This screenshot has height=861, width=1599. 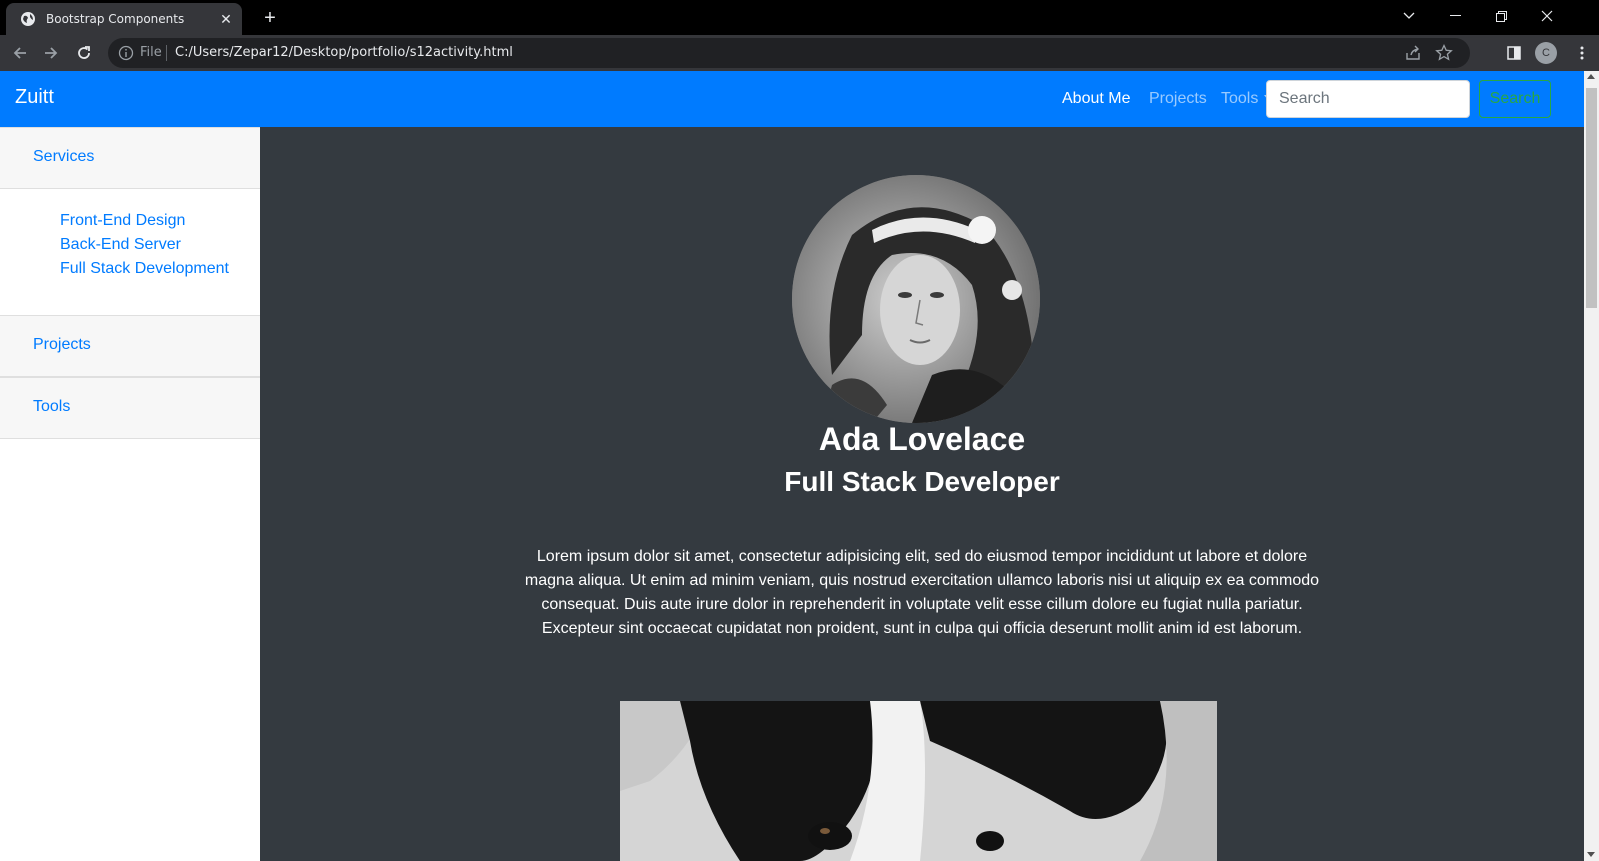 What do you see at coordinates (1514, 53) in the screenshot?
I see `side-panel-icon` at bounding box center [1514, 53].